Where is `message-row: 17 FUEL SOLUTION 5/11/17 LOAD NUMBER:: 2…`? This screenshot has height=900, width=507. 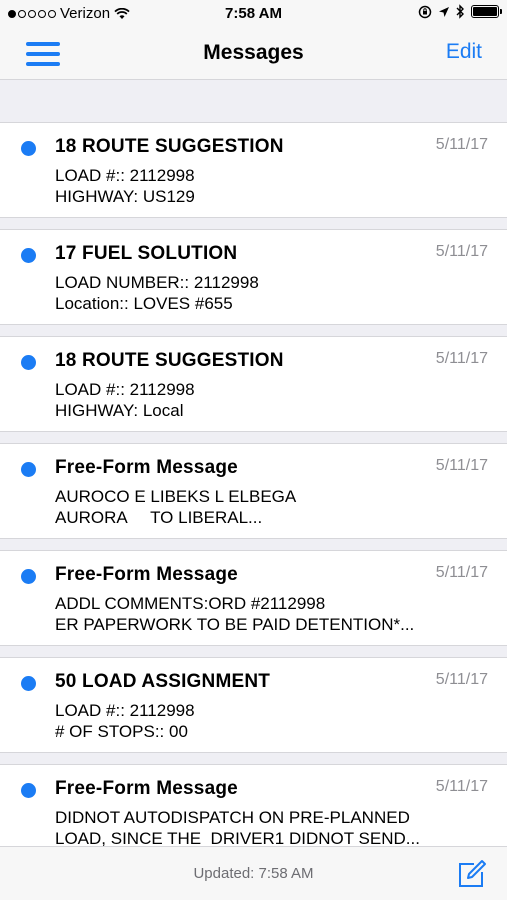 message-row: 17 FUEL SOLUTION 5/11/17 LOAD NUMBER:: 2… is located at coordinates (253, 277).